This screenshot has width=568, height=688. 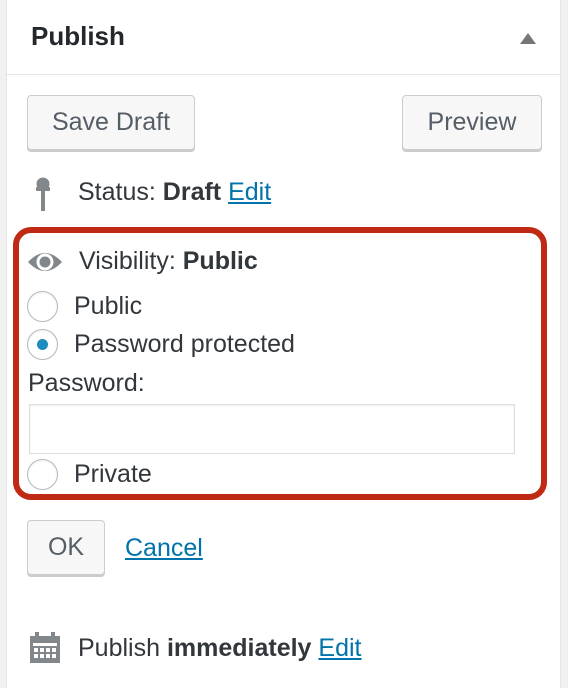 I want to click on status-row: Status: Draft Edit, so click(x=174, y=192).